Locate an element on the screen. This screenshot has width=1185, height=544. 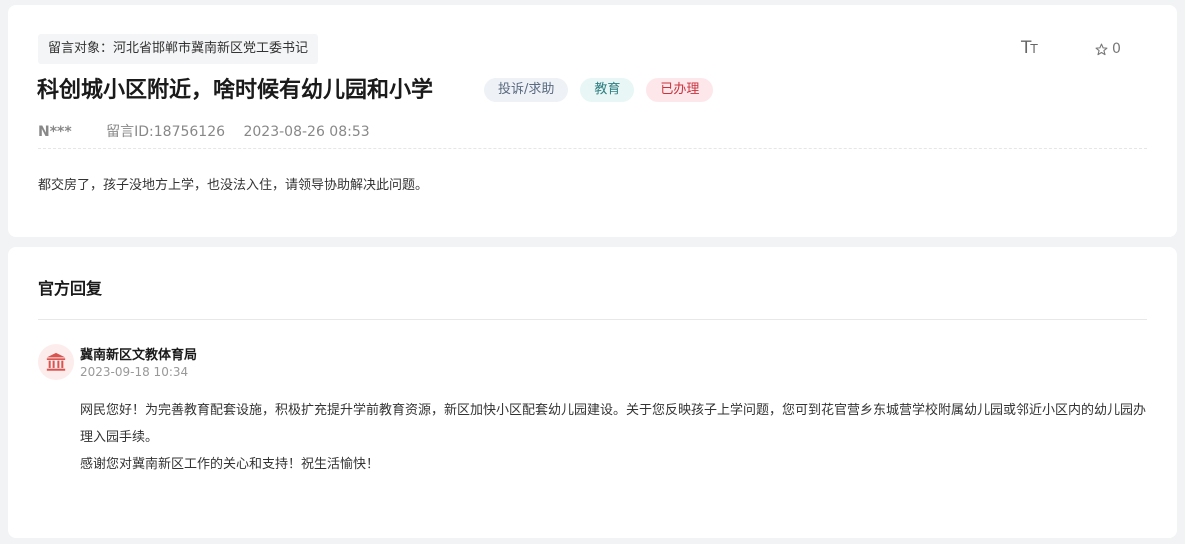
tag-category: 投诉/求助 is located at coordinates (526, 90).